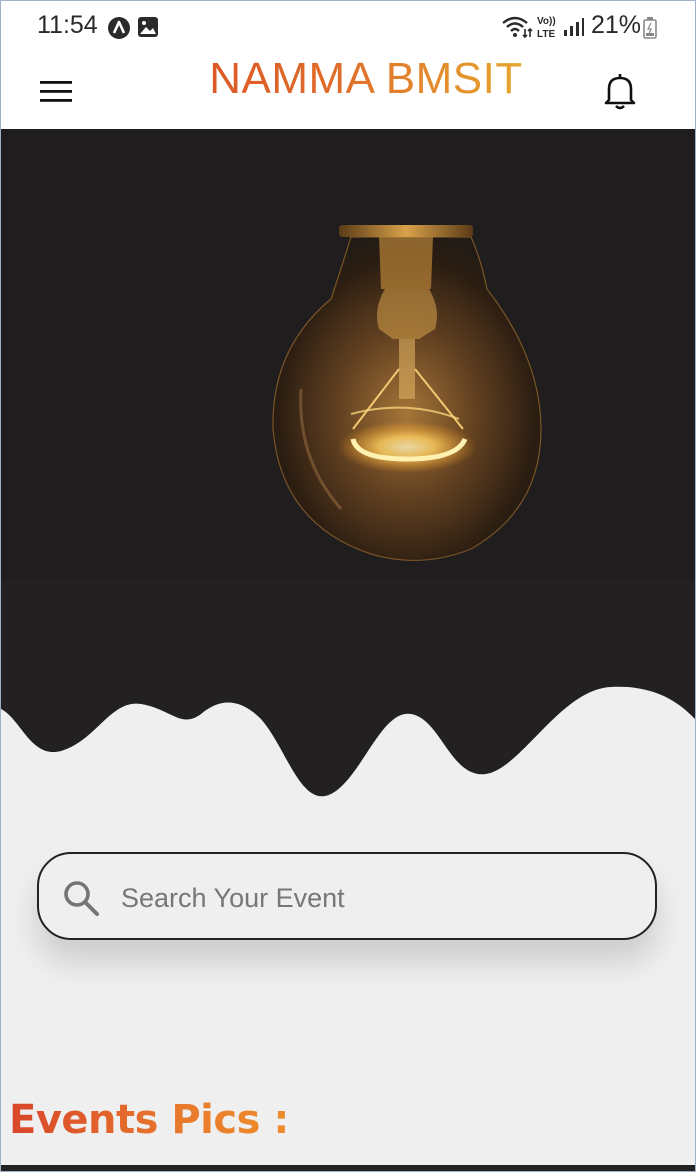 This screenshot has height=1172, width=696. Describe the element at coordinates (371, 898) in the screenshot. I see `search-input` at that location.